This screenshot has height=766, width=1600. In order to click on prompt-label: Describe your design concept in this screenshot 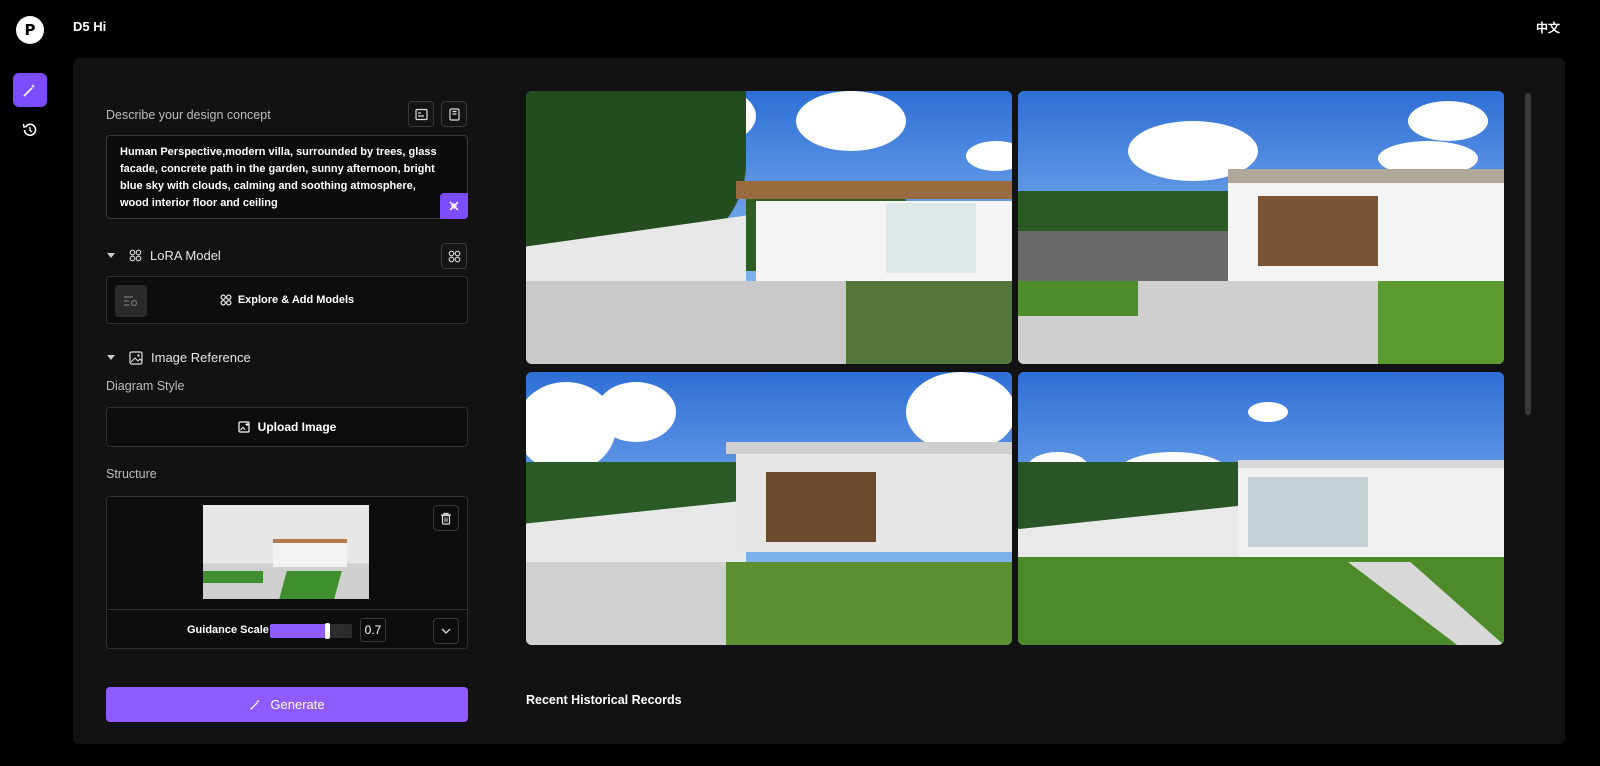, I will do `click(188, 115)`.